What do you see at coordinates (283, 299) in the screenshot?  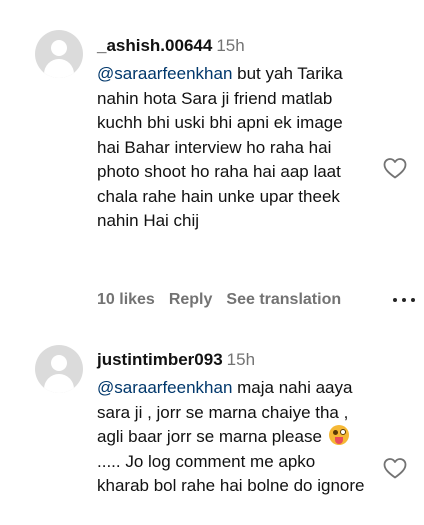 I see `see-translation-button: See translation` at bounding box center [283, 299].